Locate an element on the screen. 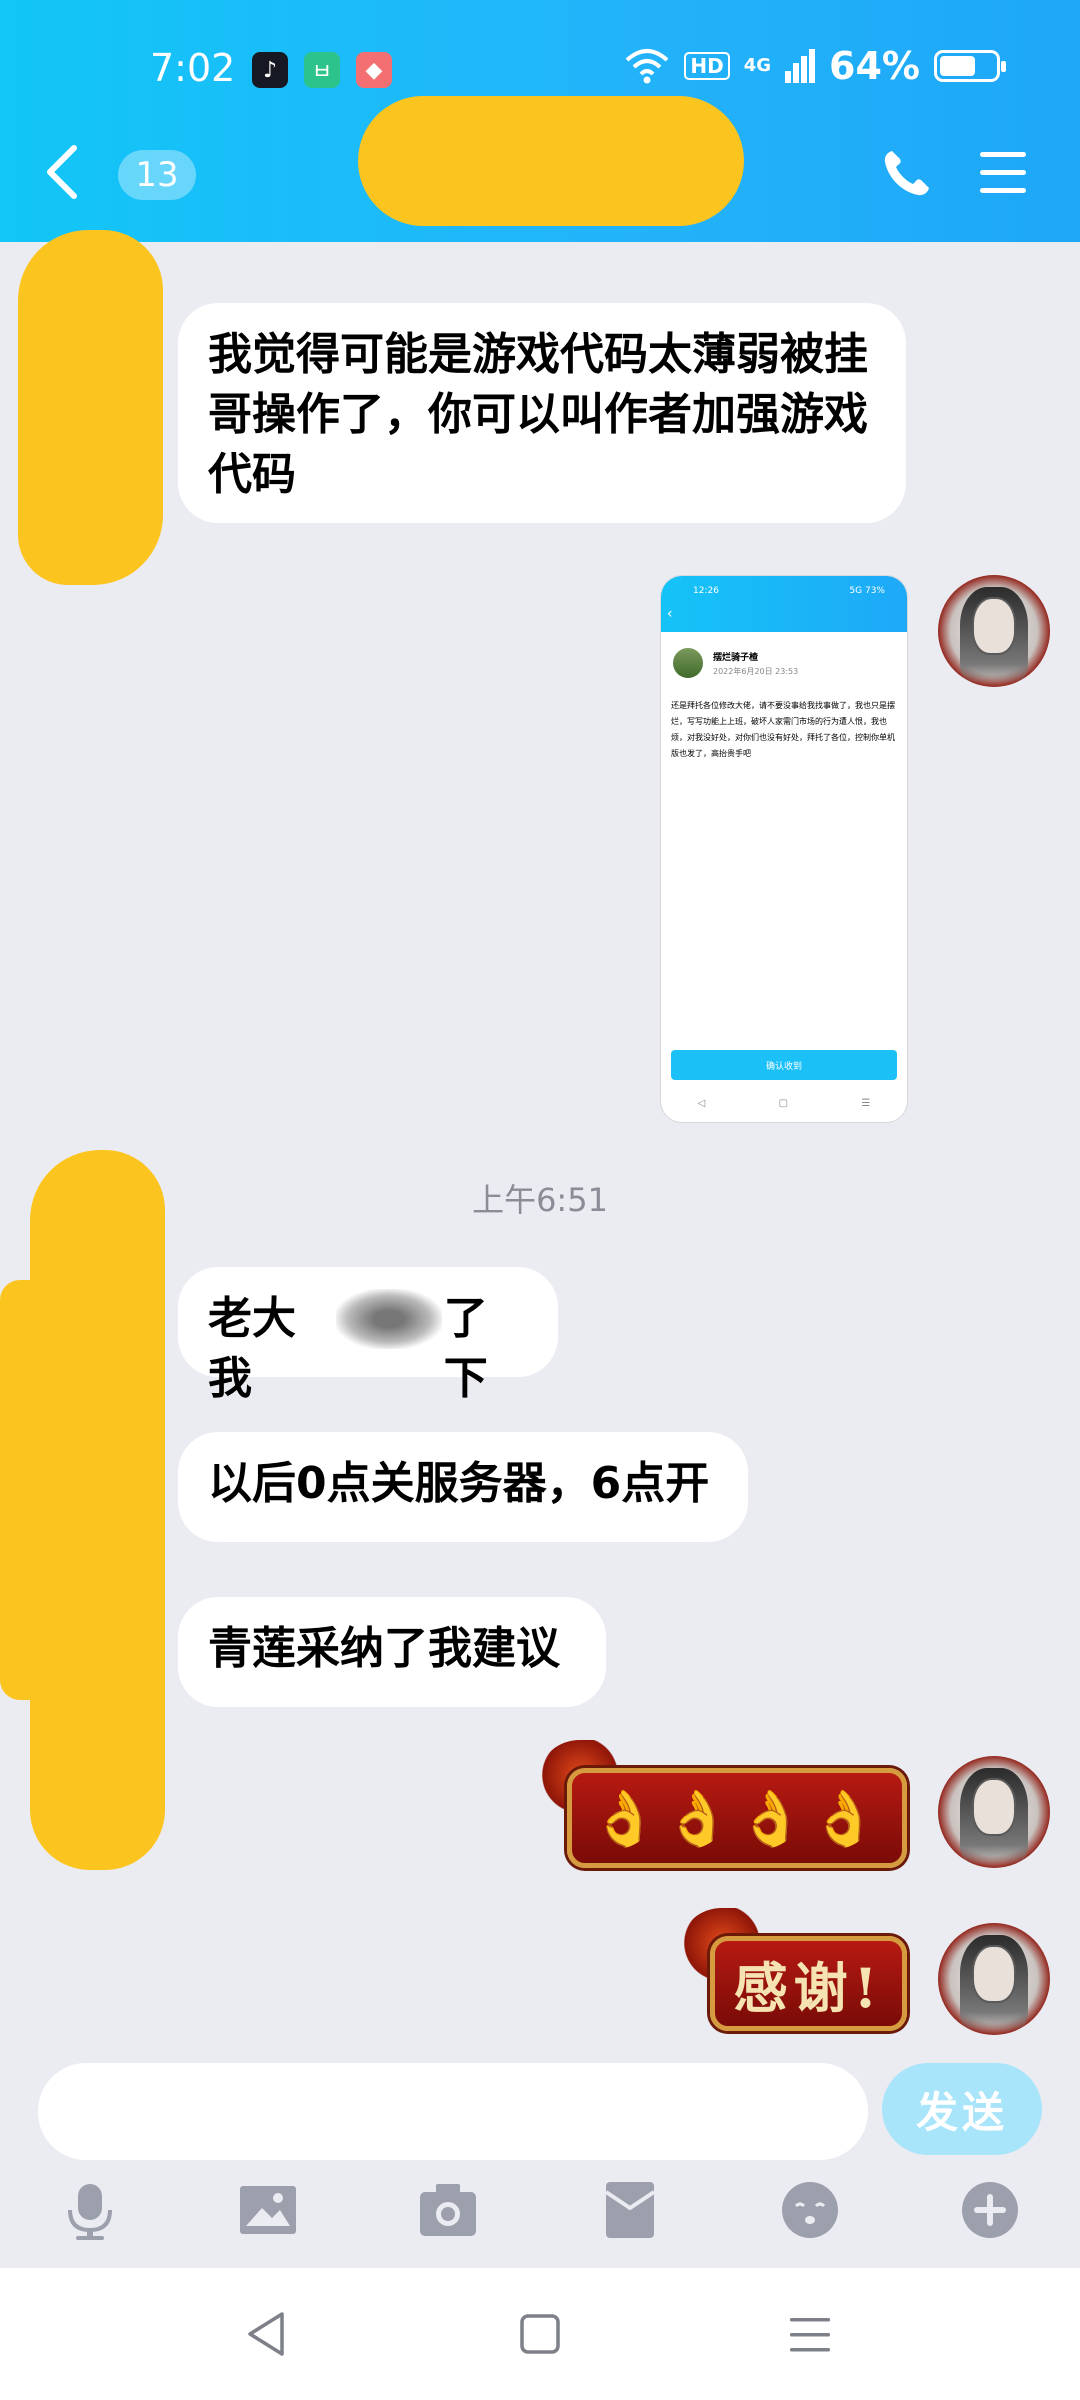 Image resolution: width=1080 pixels, height=2400 pixels. back-button is located at coordinates (63, 172).